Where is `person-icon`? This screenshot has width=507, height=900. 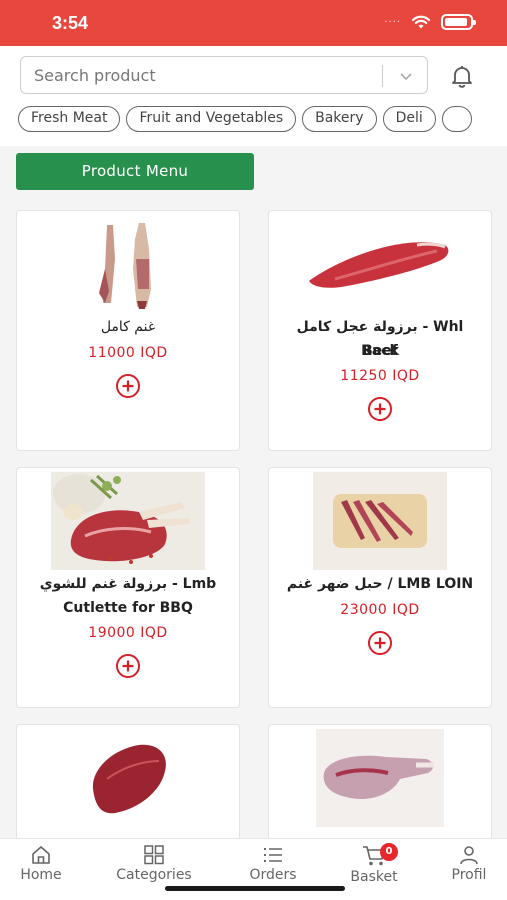 person-icon is located at coordinates (469, 855).